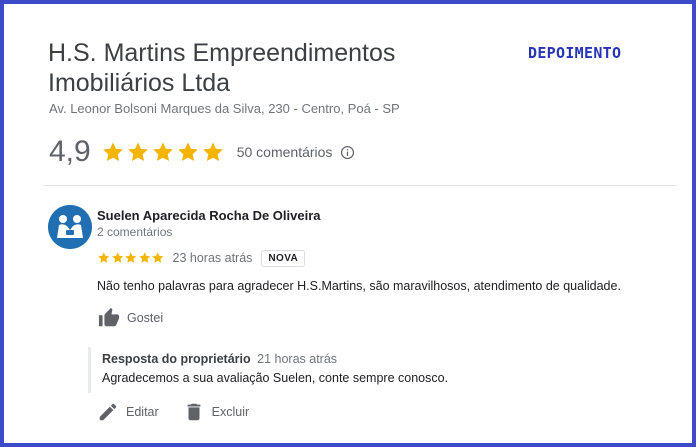 The width and height of the screenshot is (696, 447). Describe the element at coordinates (176, 359) in the screenshot. I see `reply-owner-label: Resposta do proprietário` at that location.